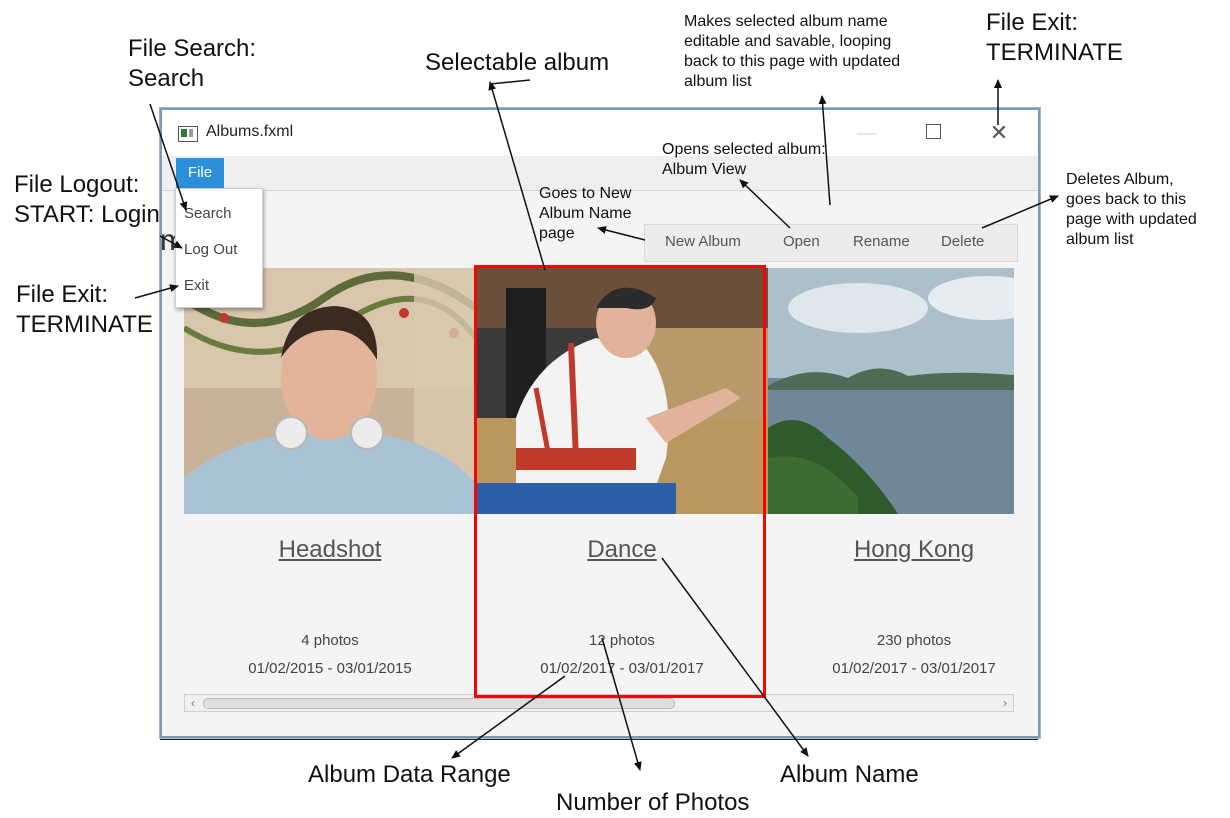 This screenshot has width=1230, height=818. I want to click on arrow-file-search, so click(168, 157).